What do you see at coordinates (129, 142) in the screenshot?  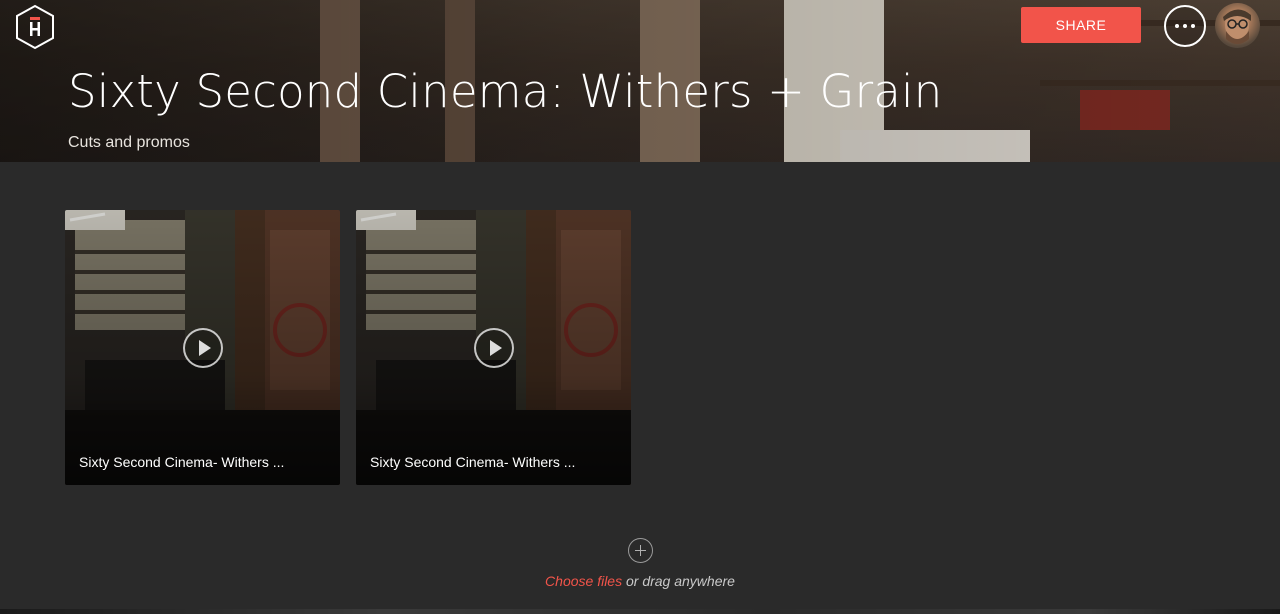 I see `page-subtitle: Cuts and promos` at bounding box center [129, 142].